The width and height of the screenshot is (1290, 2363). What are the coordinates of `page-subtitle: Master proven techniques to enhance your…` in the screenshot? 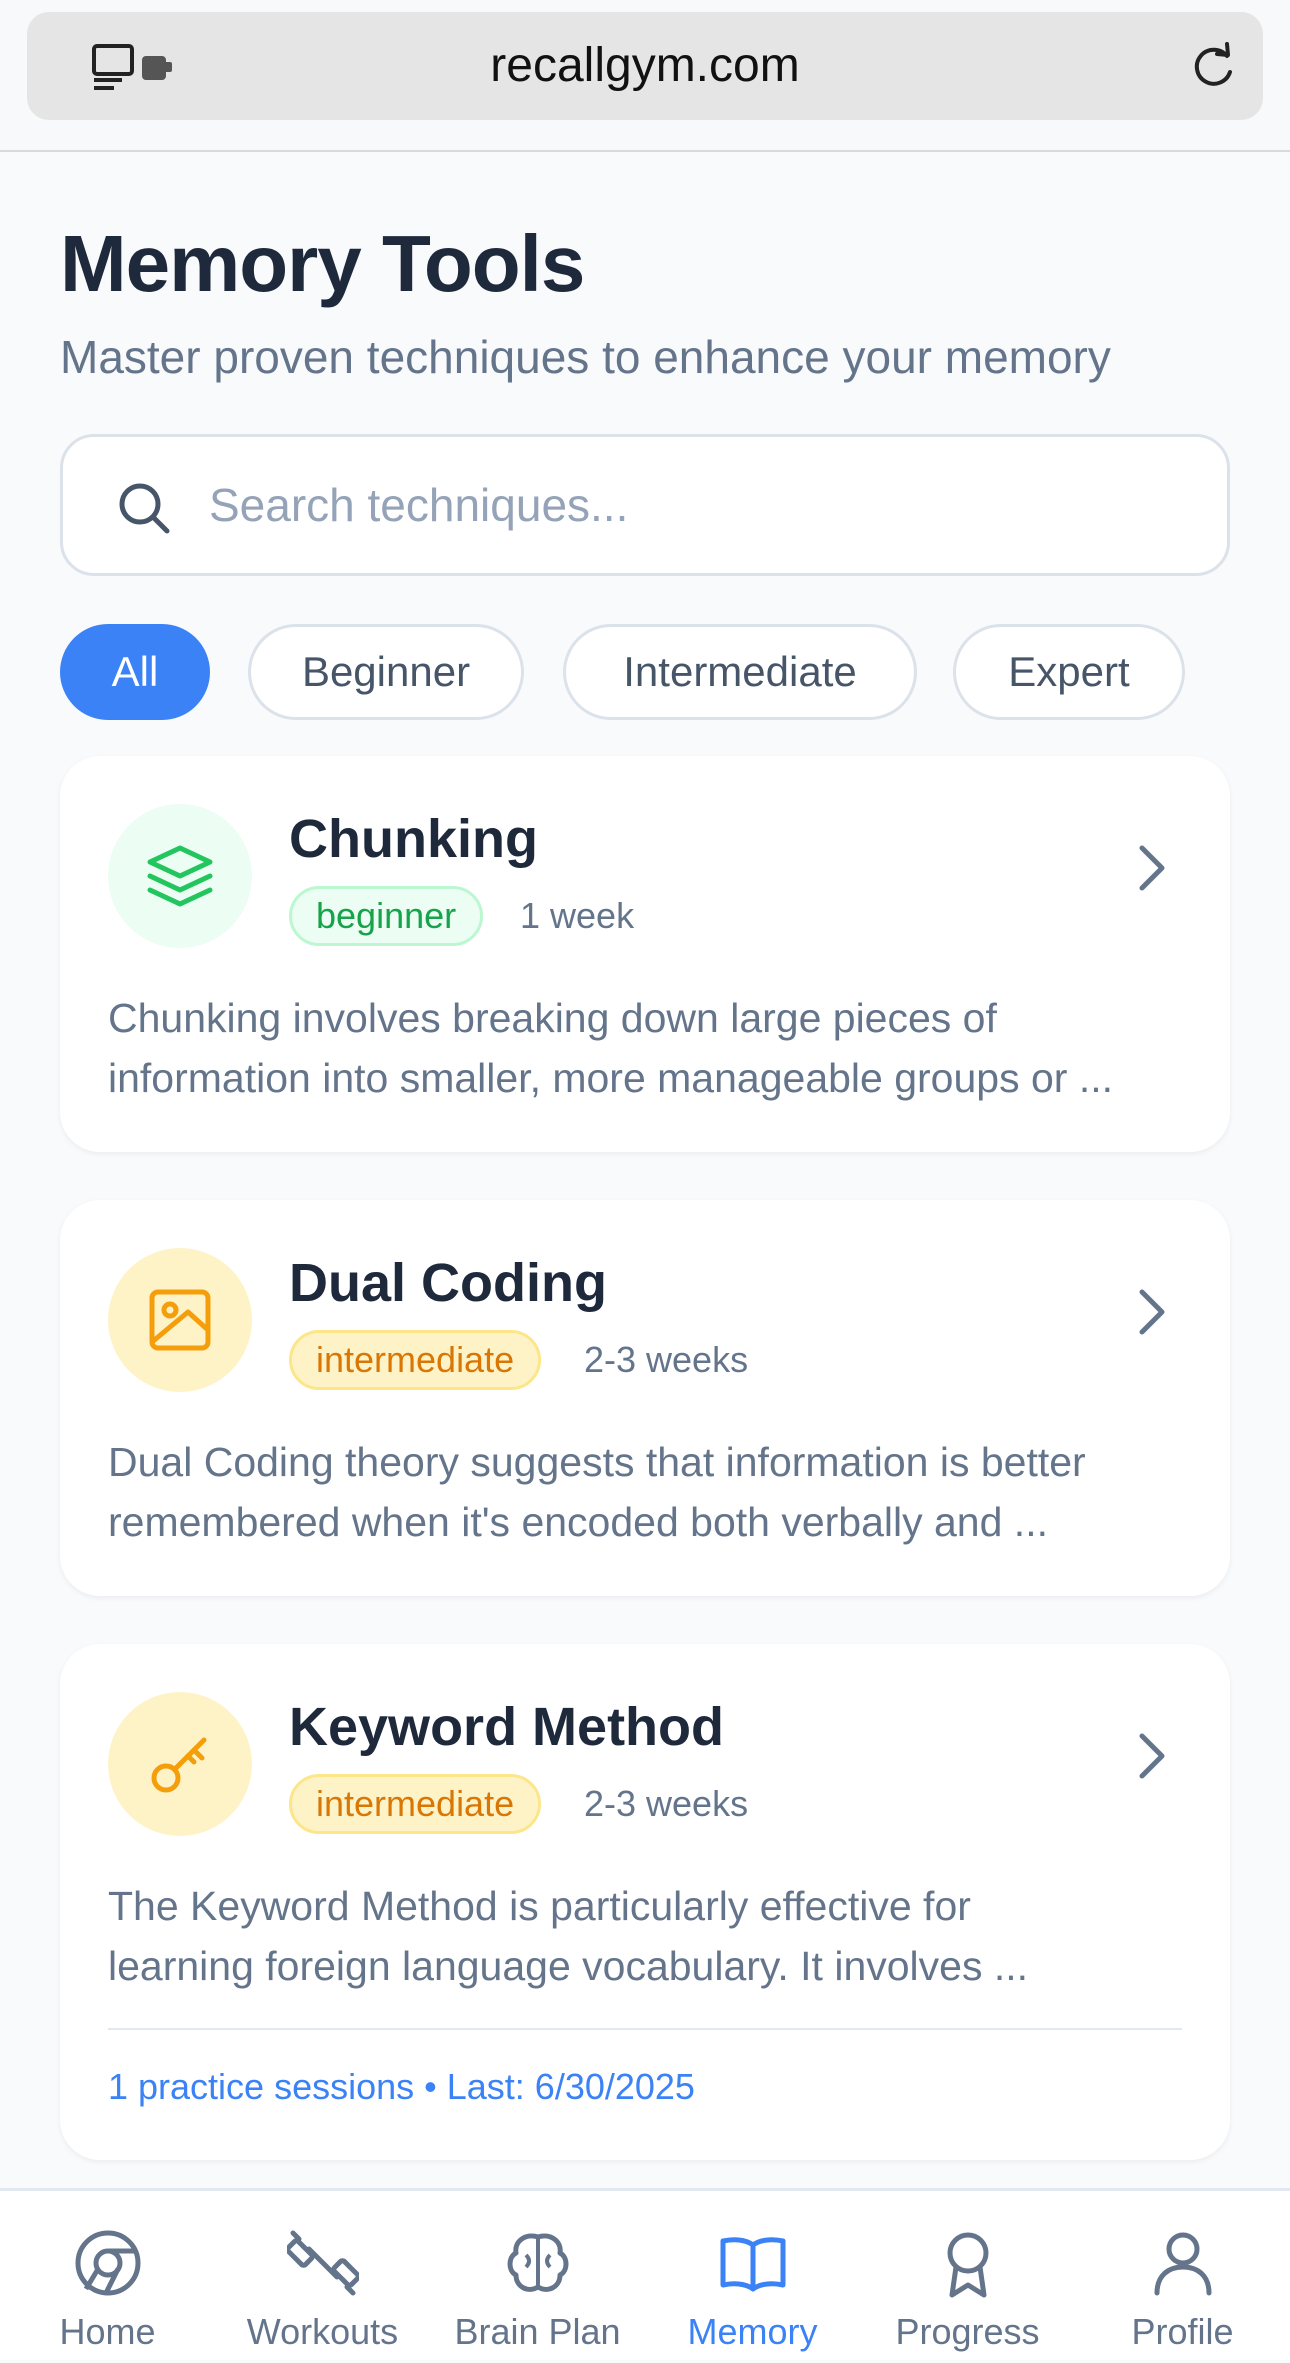 It's located at (585, 357).